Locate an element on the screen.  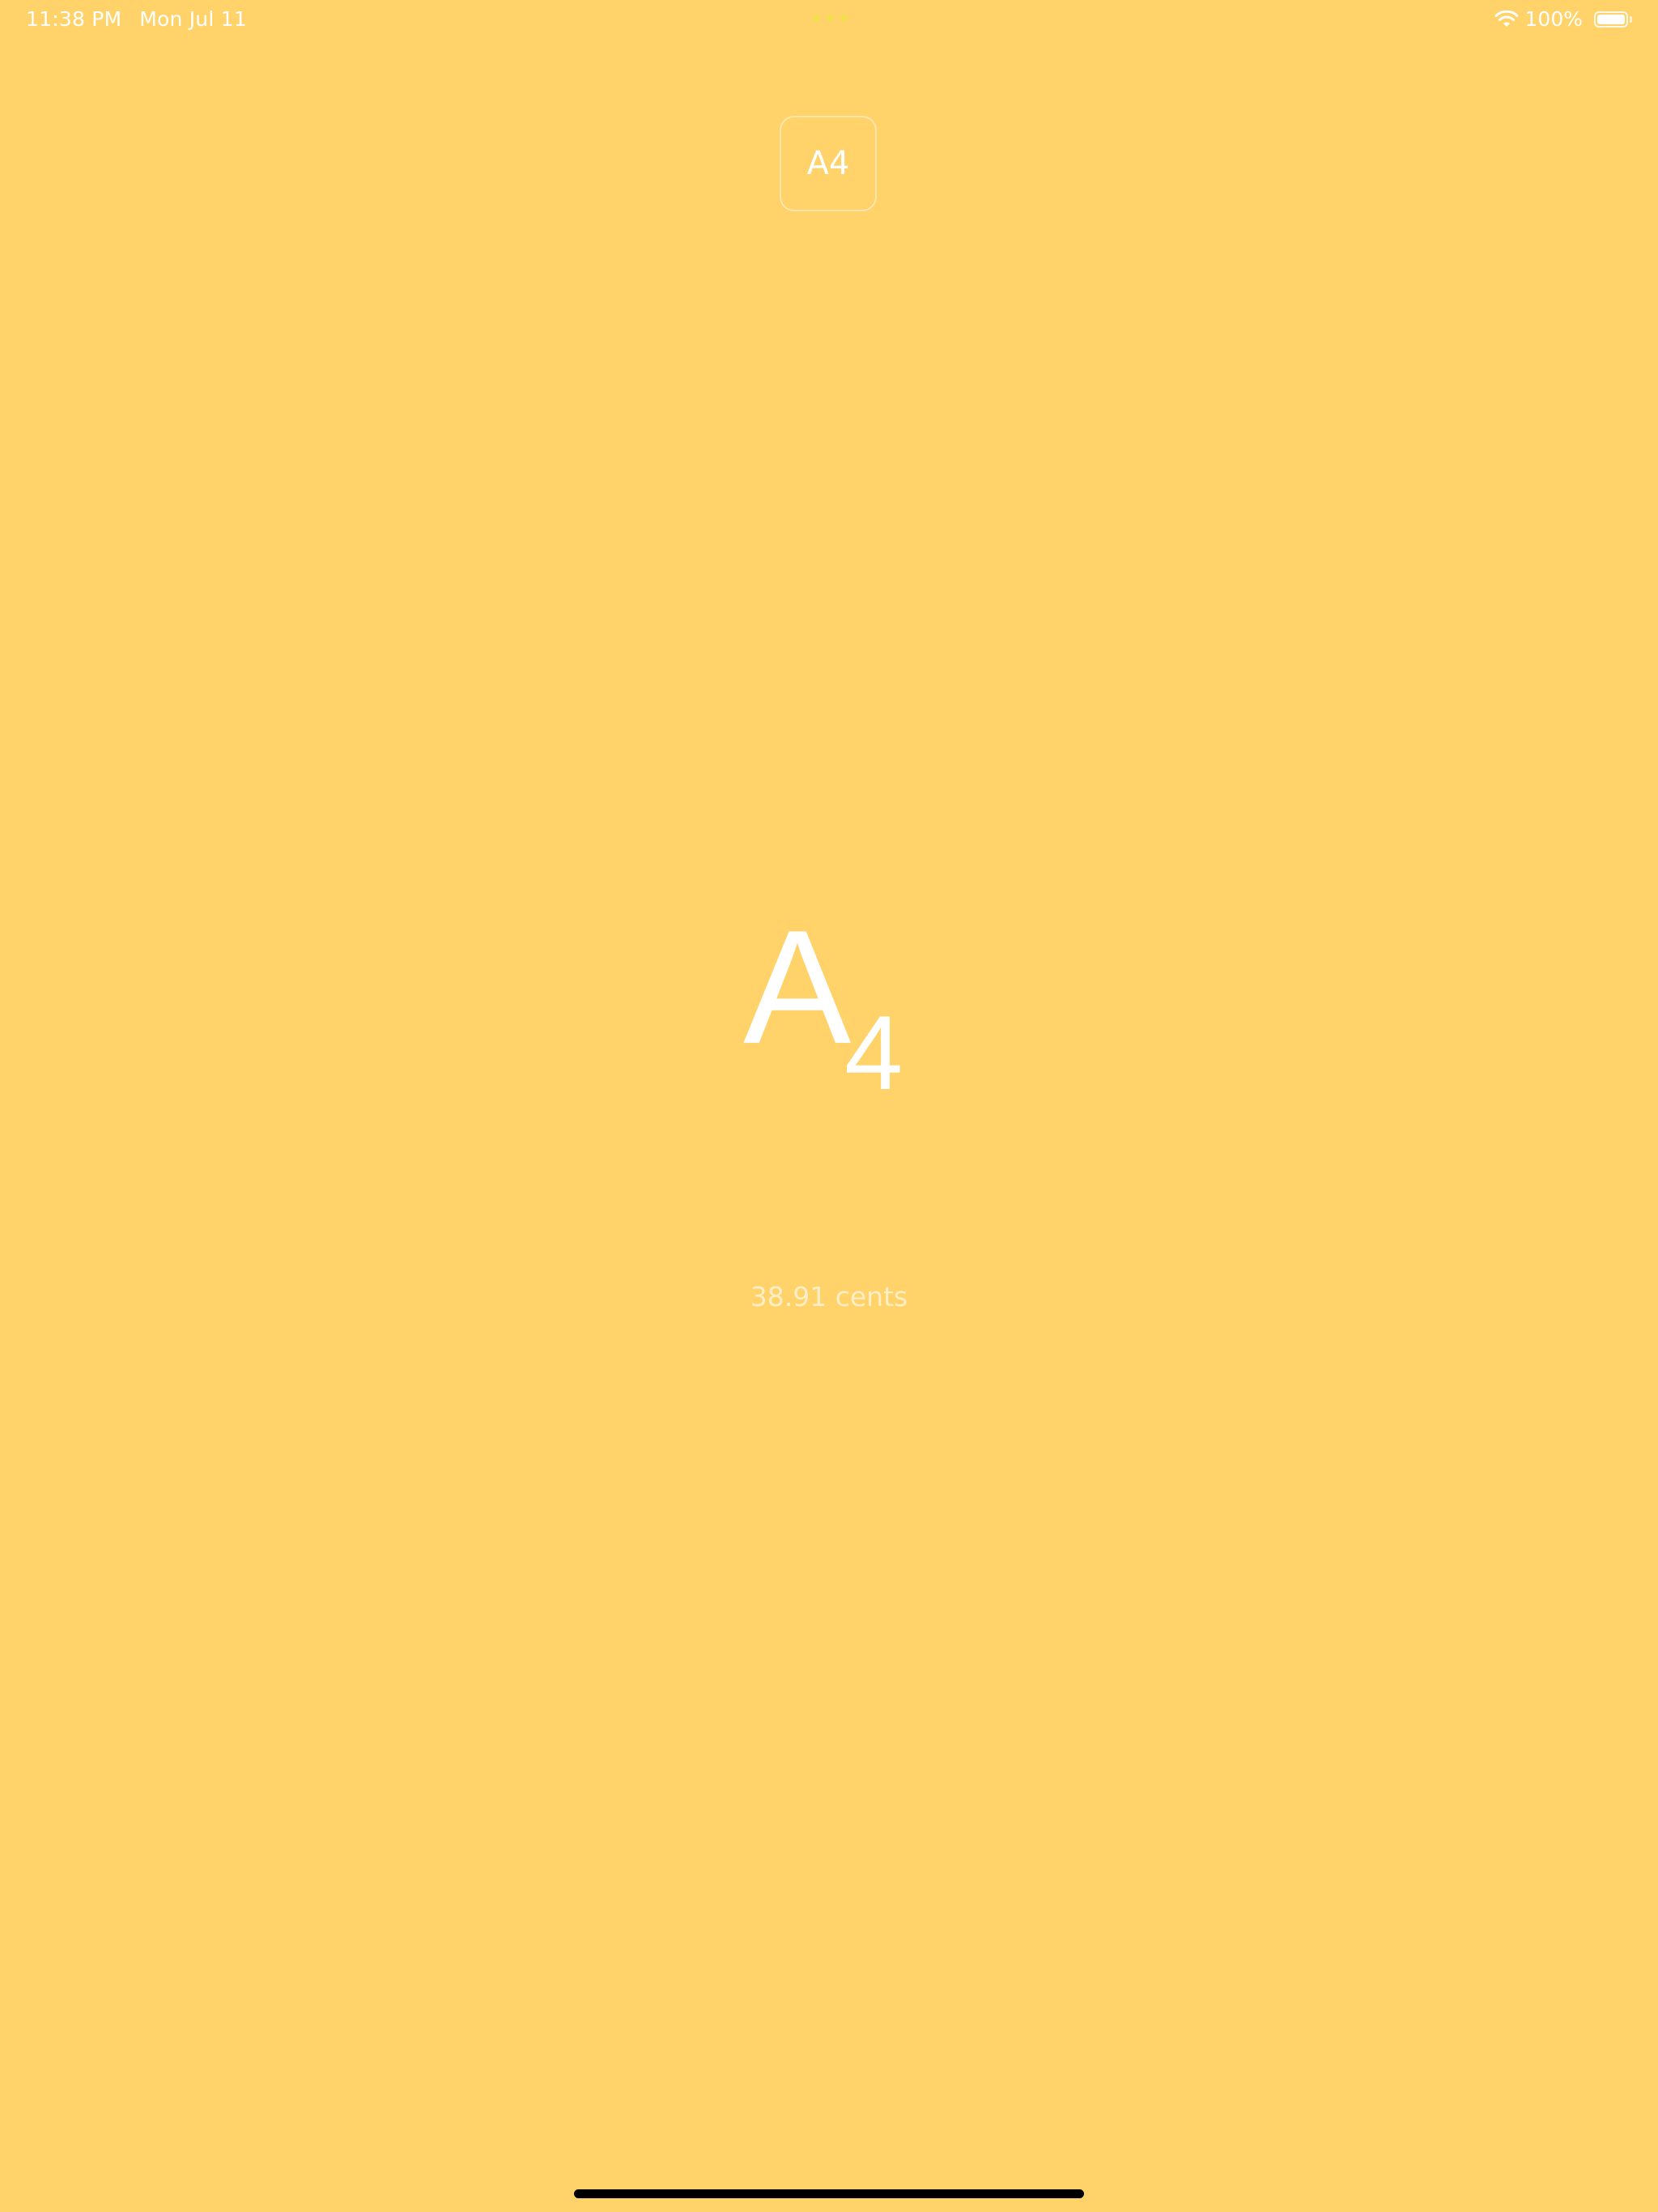
battery-icon is located at coordinates (1613, 19).